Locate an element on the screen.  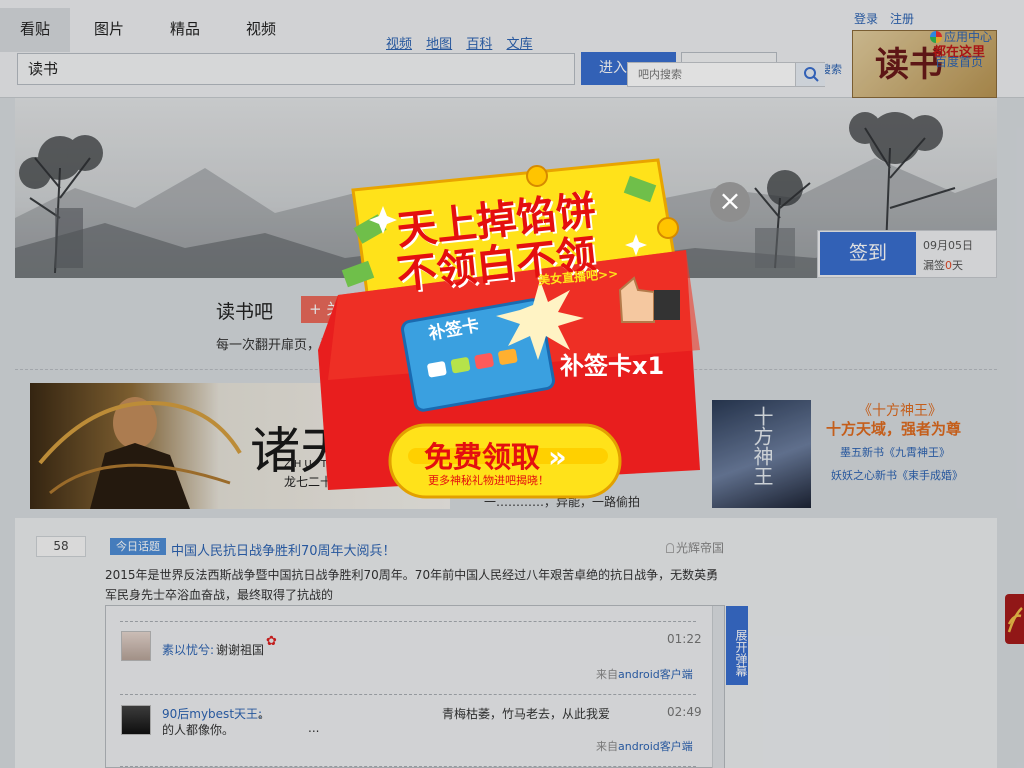
close-icon: × is located at coordinates (730, 202).